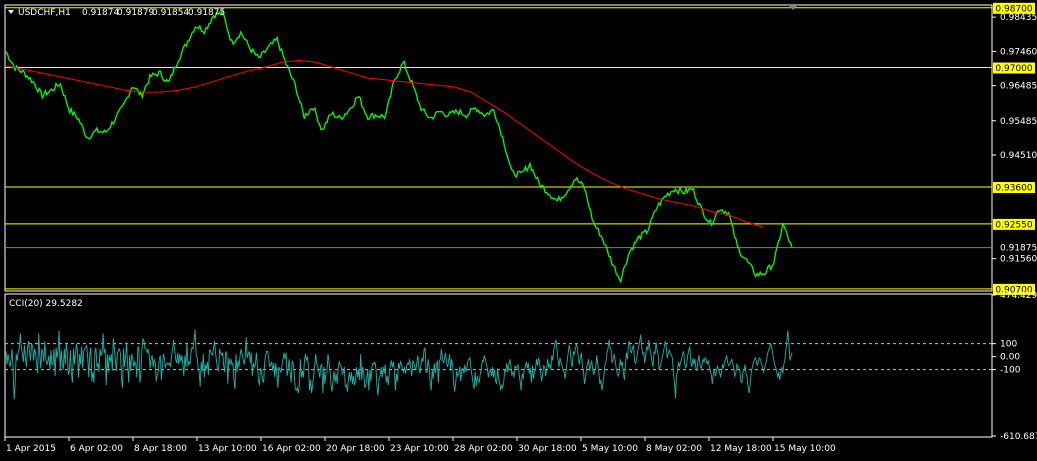 This screenshot has width=1037, height=461. I want to click on time-tick-label: 8 May 02:00, so click(674, 449).